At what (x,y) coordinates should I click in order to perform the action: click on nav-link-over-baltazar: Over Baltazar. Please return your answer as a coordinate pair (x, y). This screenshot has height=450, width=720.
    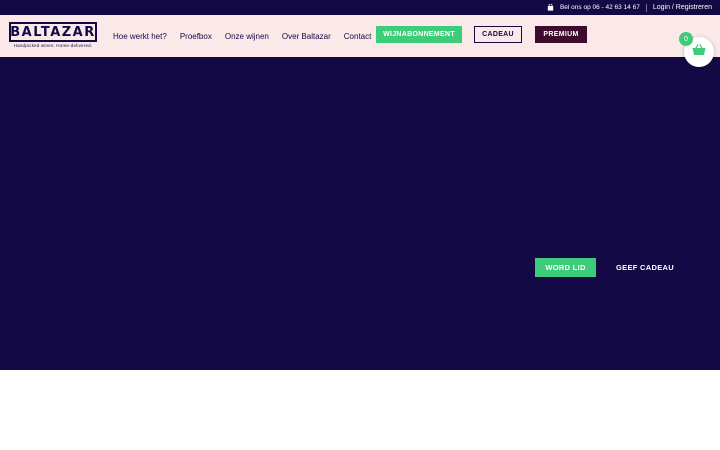
    Looking at the image, I should click on (306, 36).